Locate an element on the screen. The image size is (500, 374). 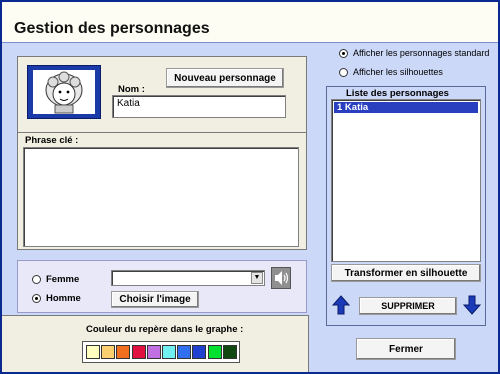
portrait-frame is located at coordinates (64, 92).